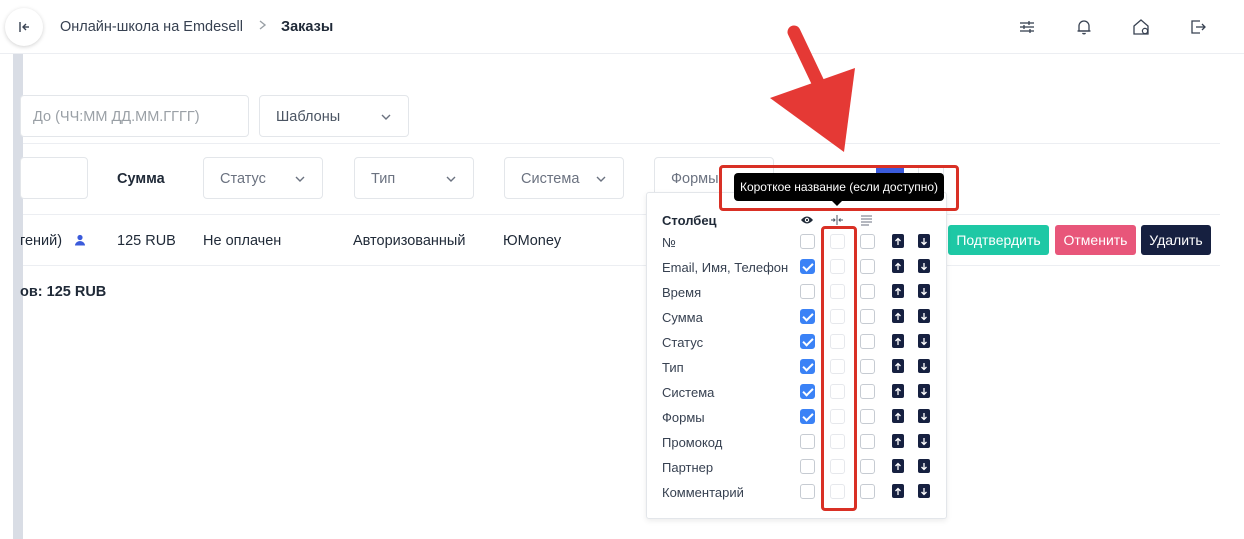  What do you see at coordinates (243, 179) in the screenshot?
I see `status-filter-label: Статус` at bounding box center [243, 179].